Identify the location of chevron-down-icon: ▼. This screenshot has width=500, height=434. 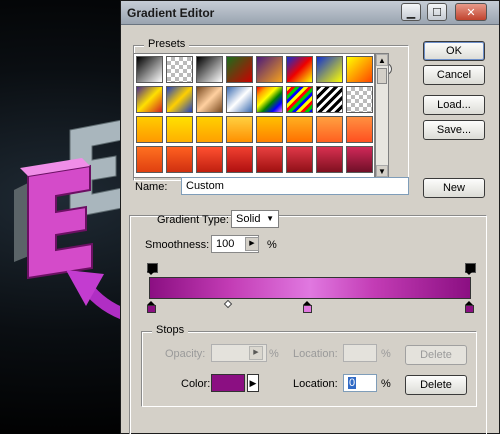
(270, 218).